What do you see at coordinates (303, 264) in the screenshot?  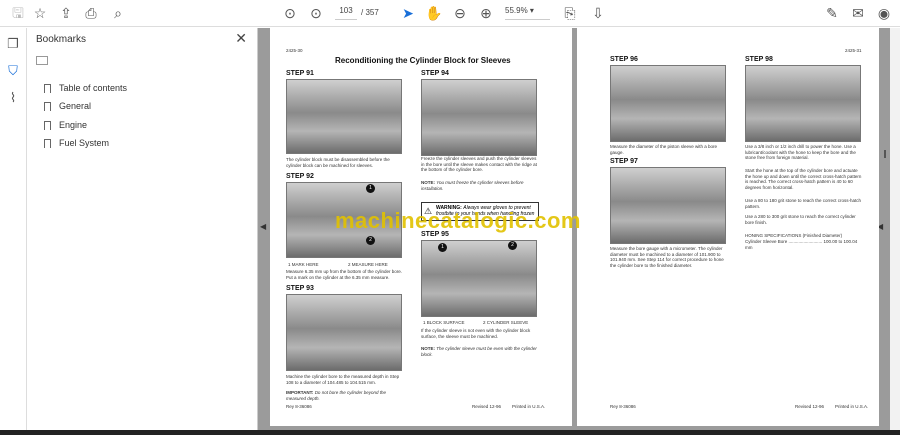 I see `callout-label: 1 MARK HERE` at bounding box center [303, 264].